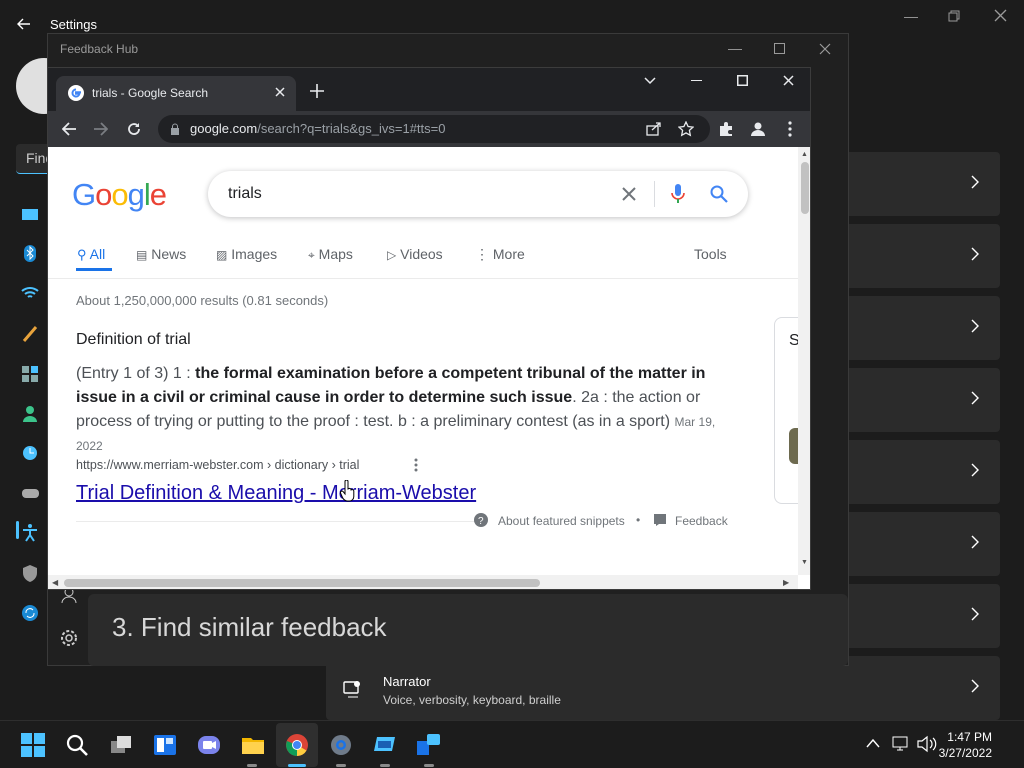  I want to click on gaming-icon, so click(31, 494).